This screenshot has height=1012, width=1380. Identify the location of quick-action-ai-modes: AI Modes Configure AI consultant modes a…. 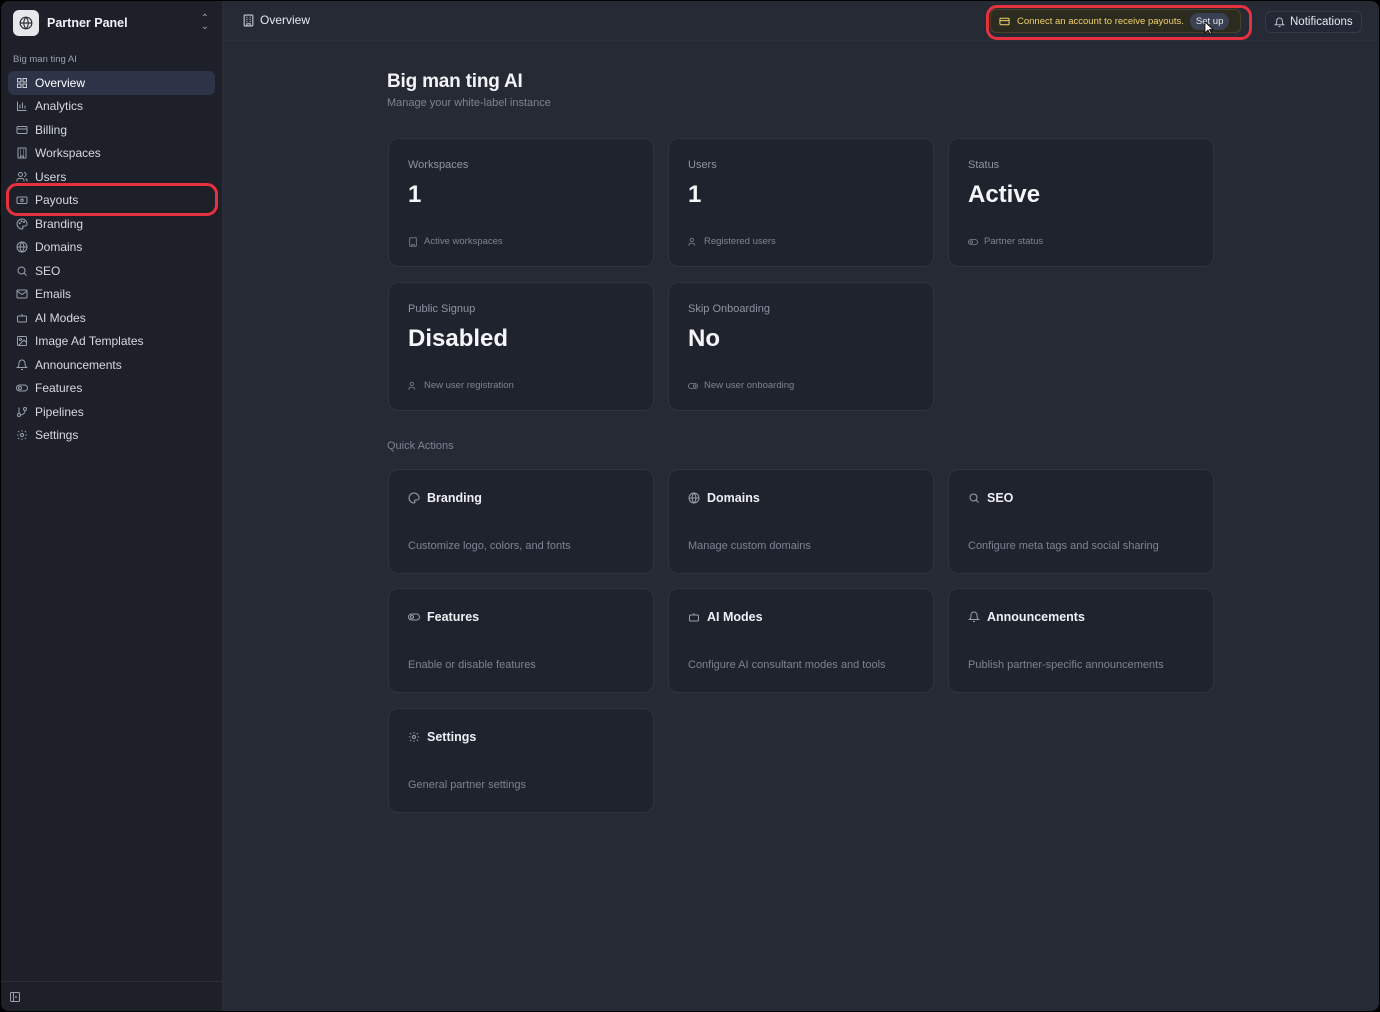
(801, 640).